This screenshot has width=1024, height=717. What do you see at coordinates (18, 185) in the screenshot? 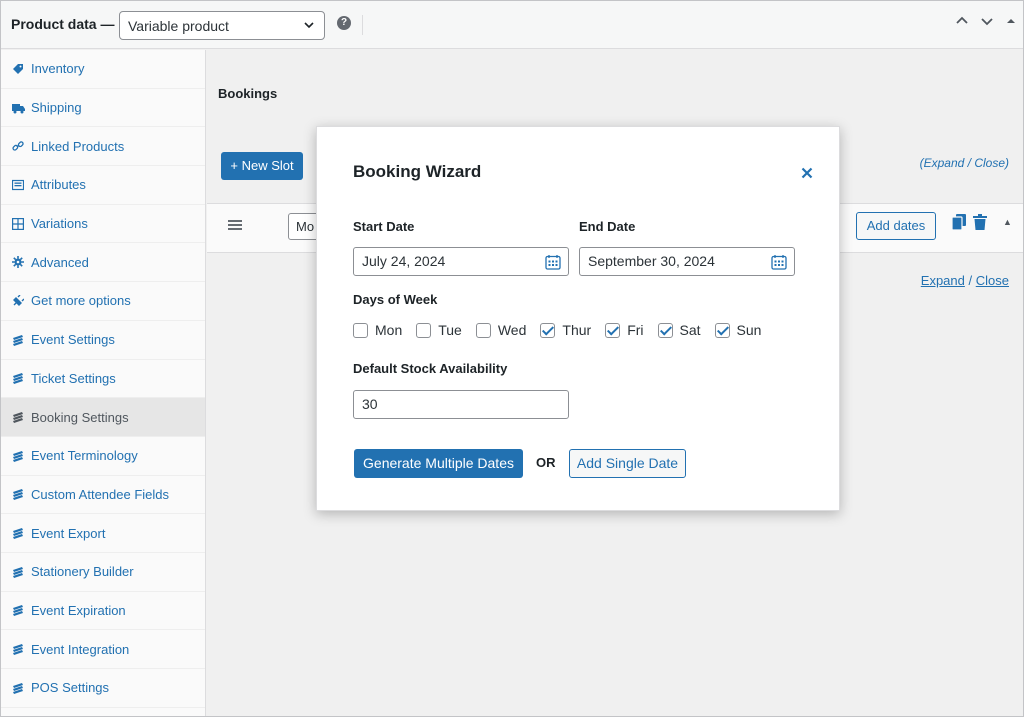
I see `list-icon` at bounding box center [18, 185].